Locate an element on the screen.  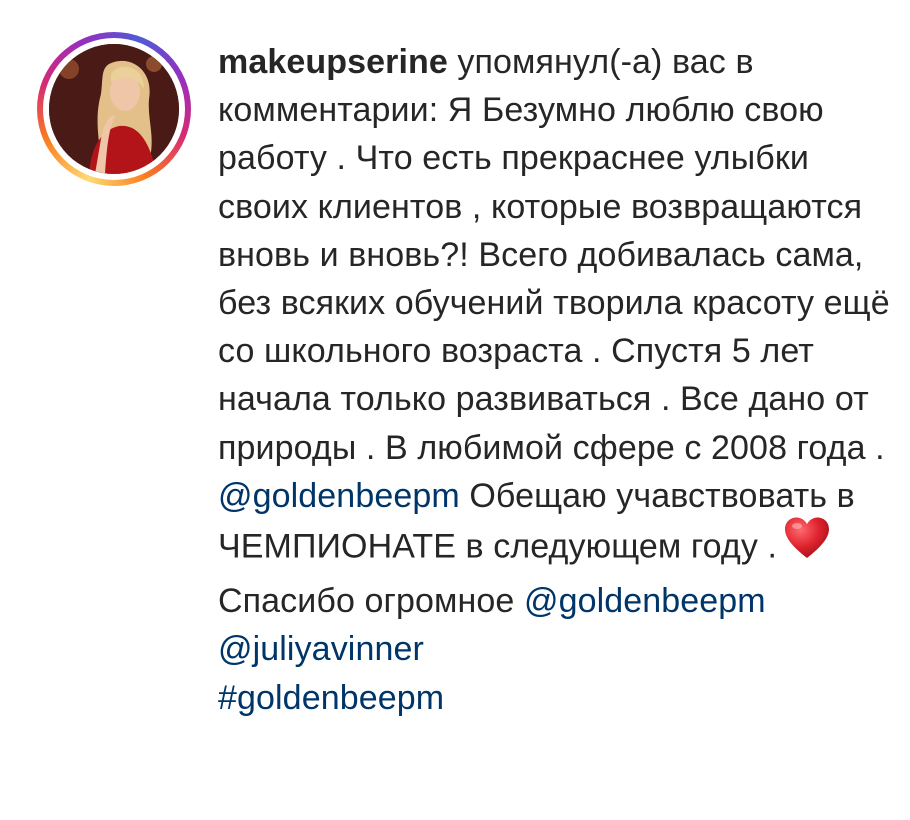
avatar-photo is located at coordinates (114, 109).